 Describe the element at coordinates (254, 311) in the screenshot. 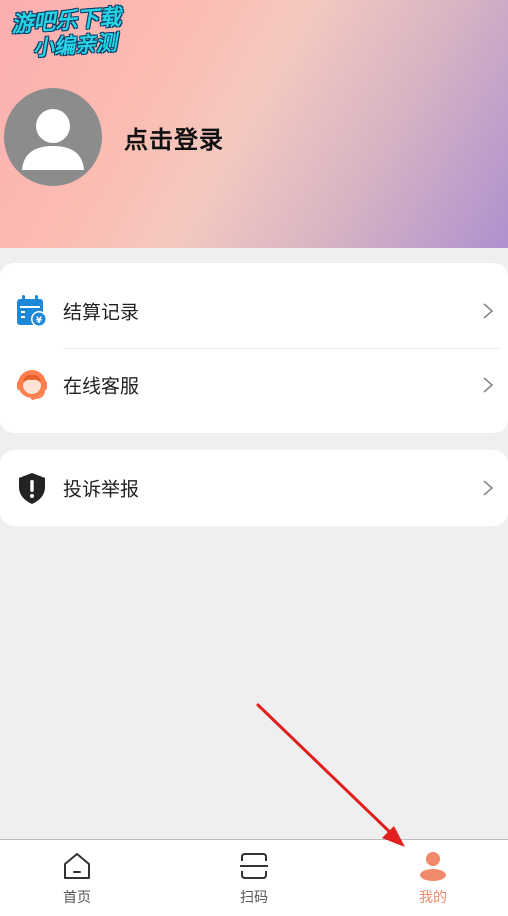

I see `menu-item-settlement-records: ¥ 结算记录` at that location.